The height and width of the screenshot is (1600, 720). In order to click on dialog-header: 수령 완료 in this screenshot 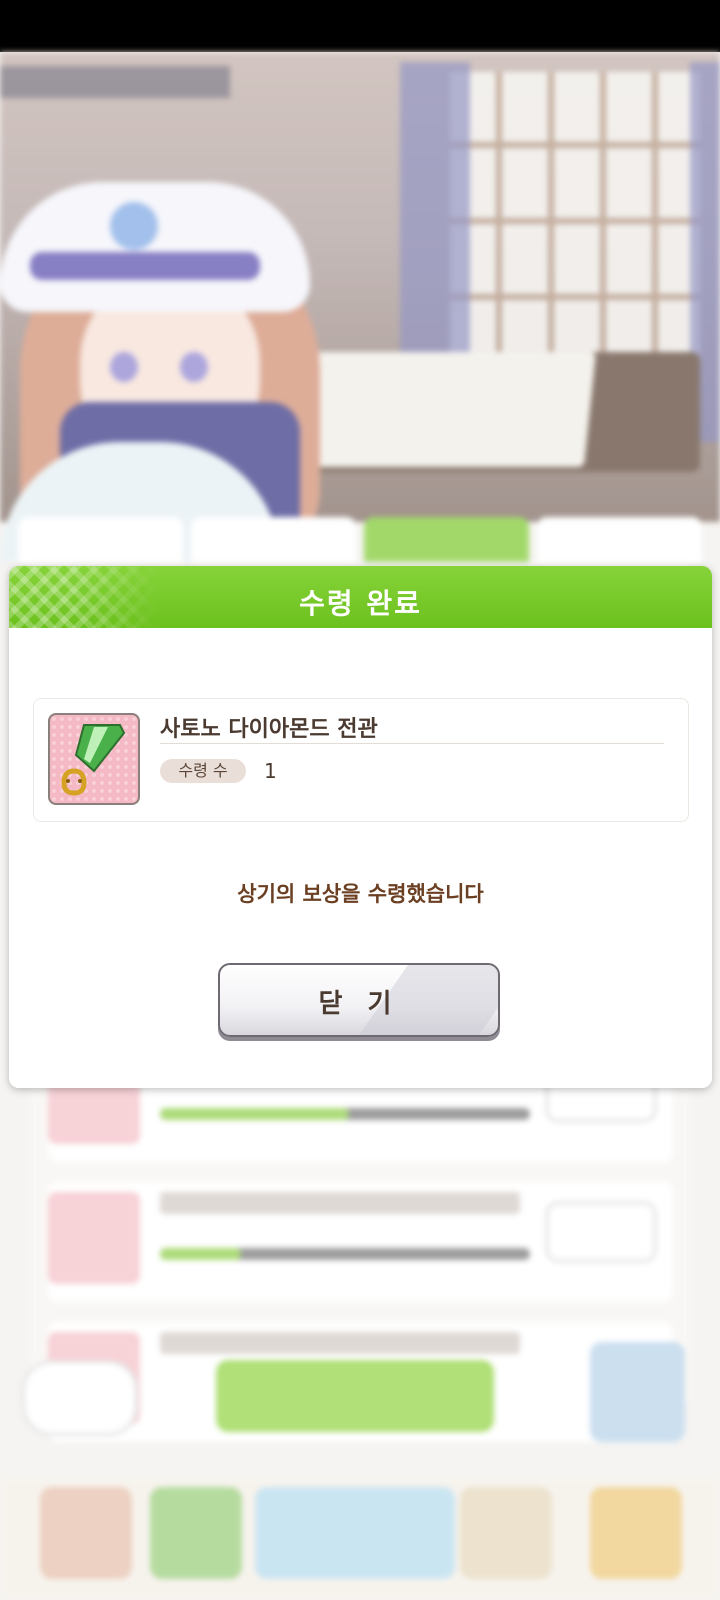, I will do `click(360, 597)`.